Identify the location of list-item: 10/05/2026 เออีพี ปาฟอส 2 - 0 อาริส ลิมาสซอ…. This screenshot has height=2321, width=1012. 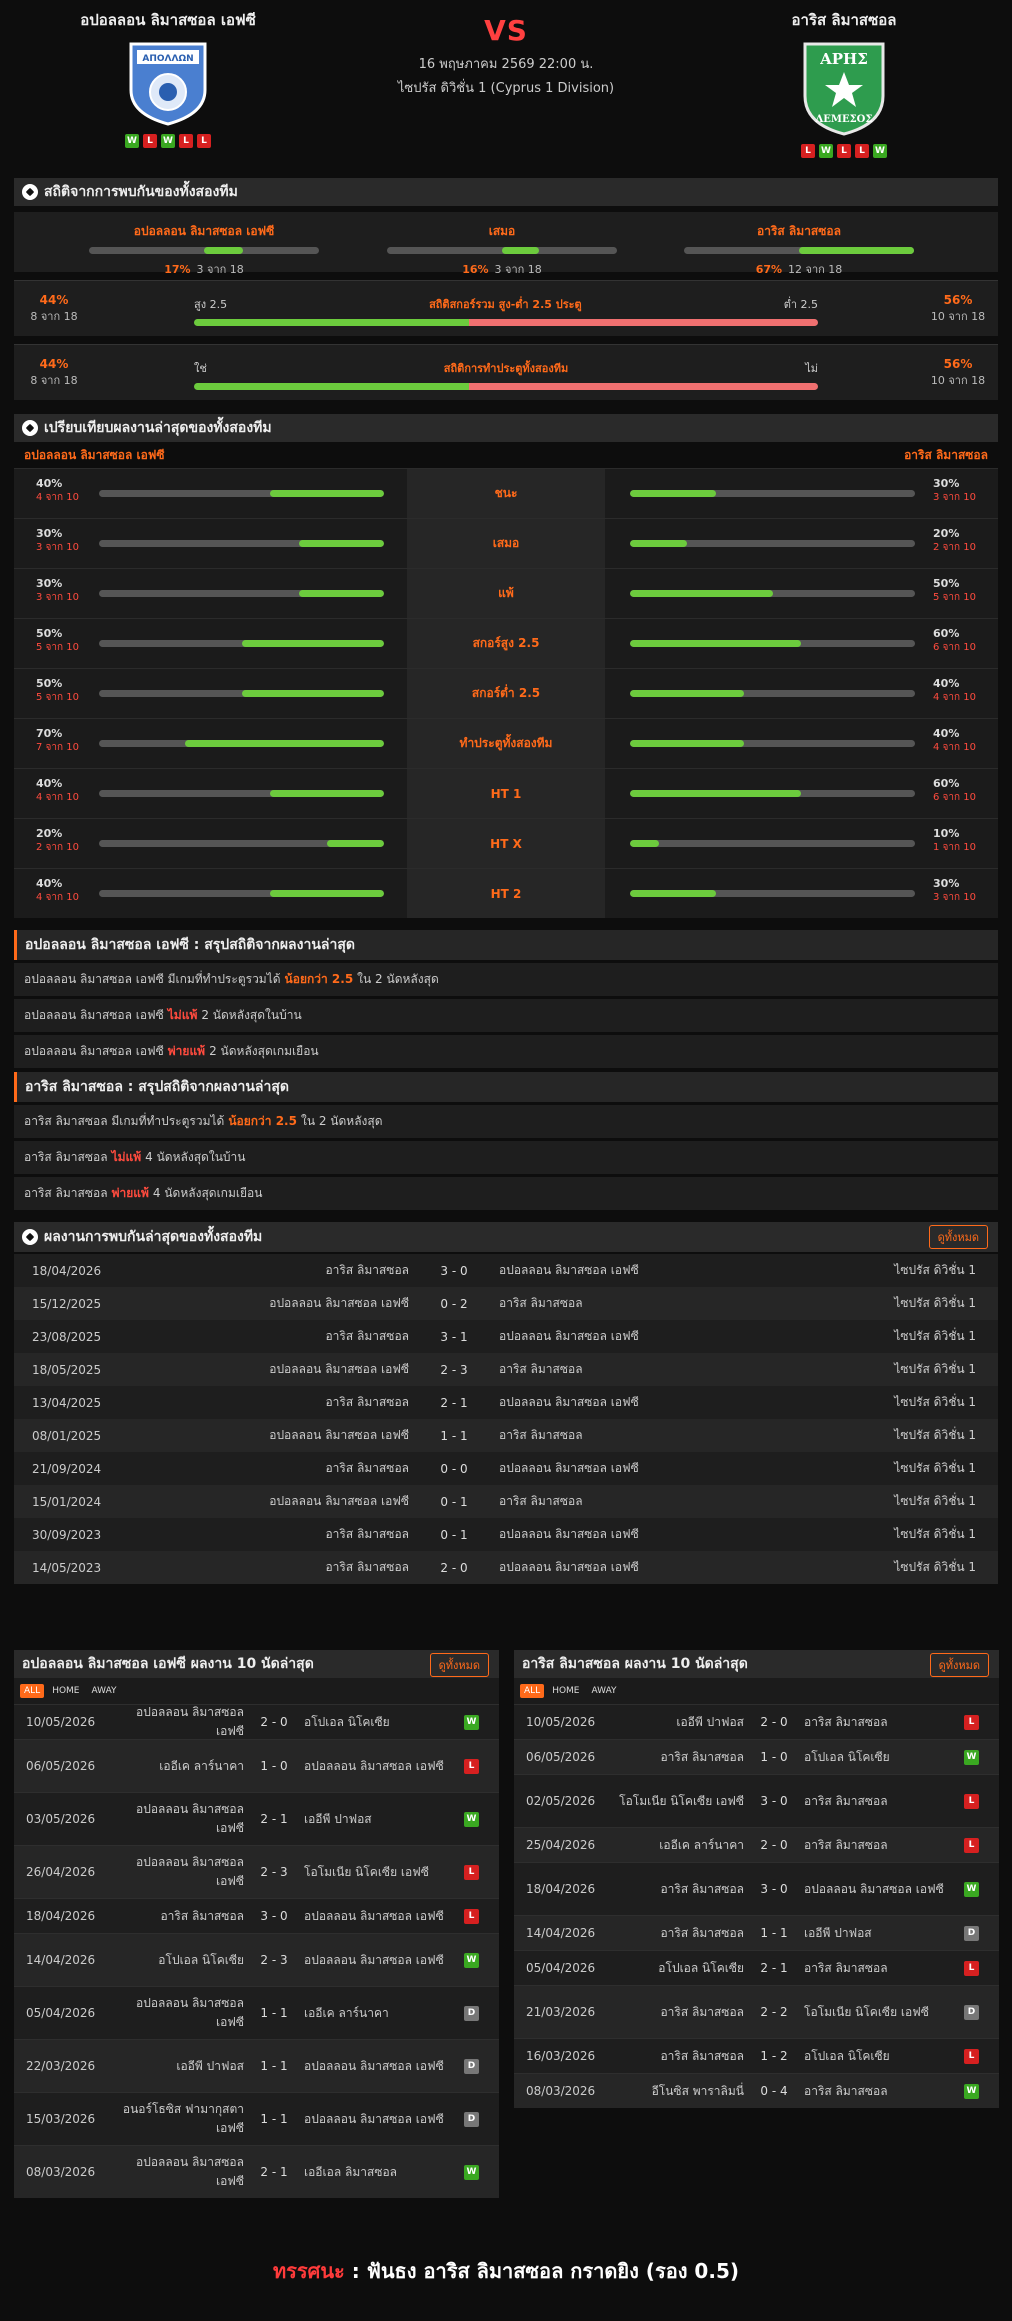
(756, 1721).